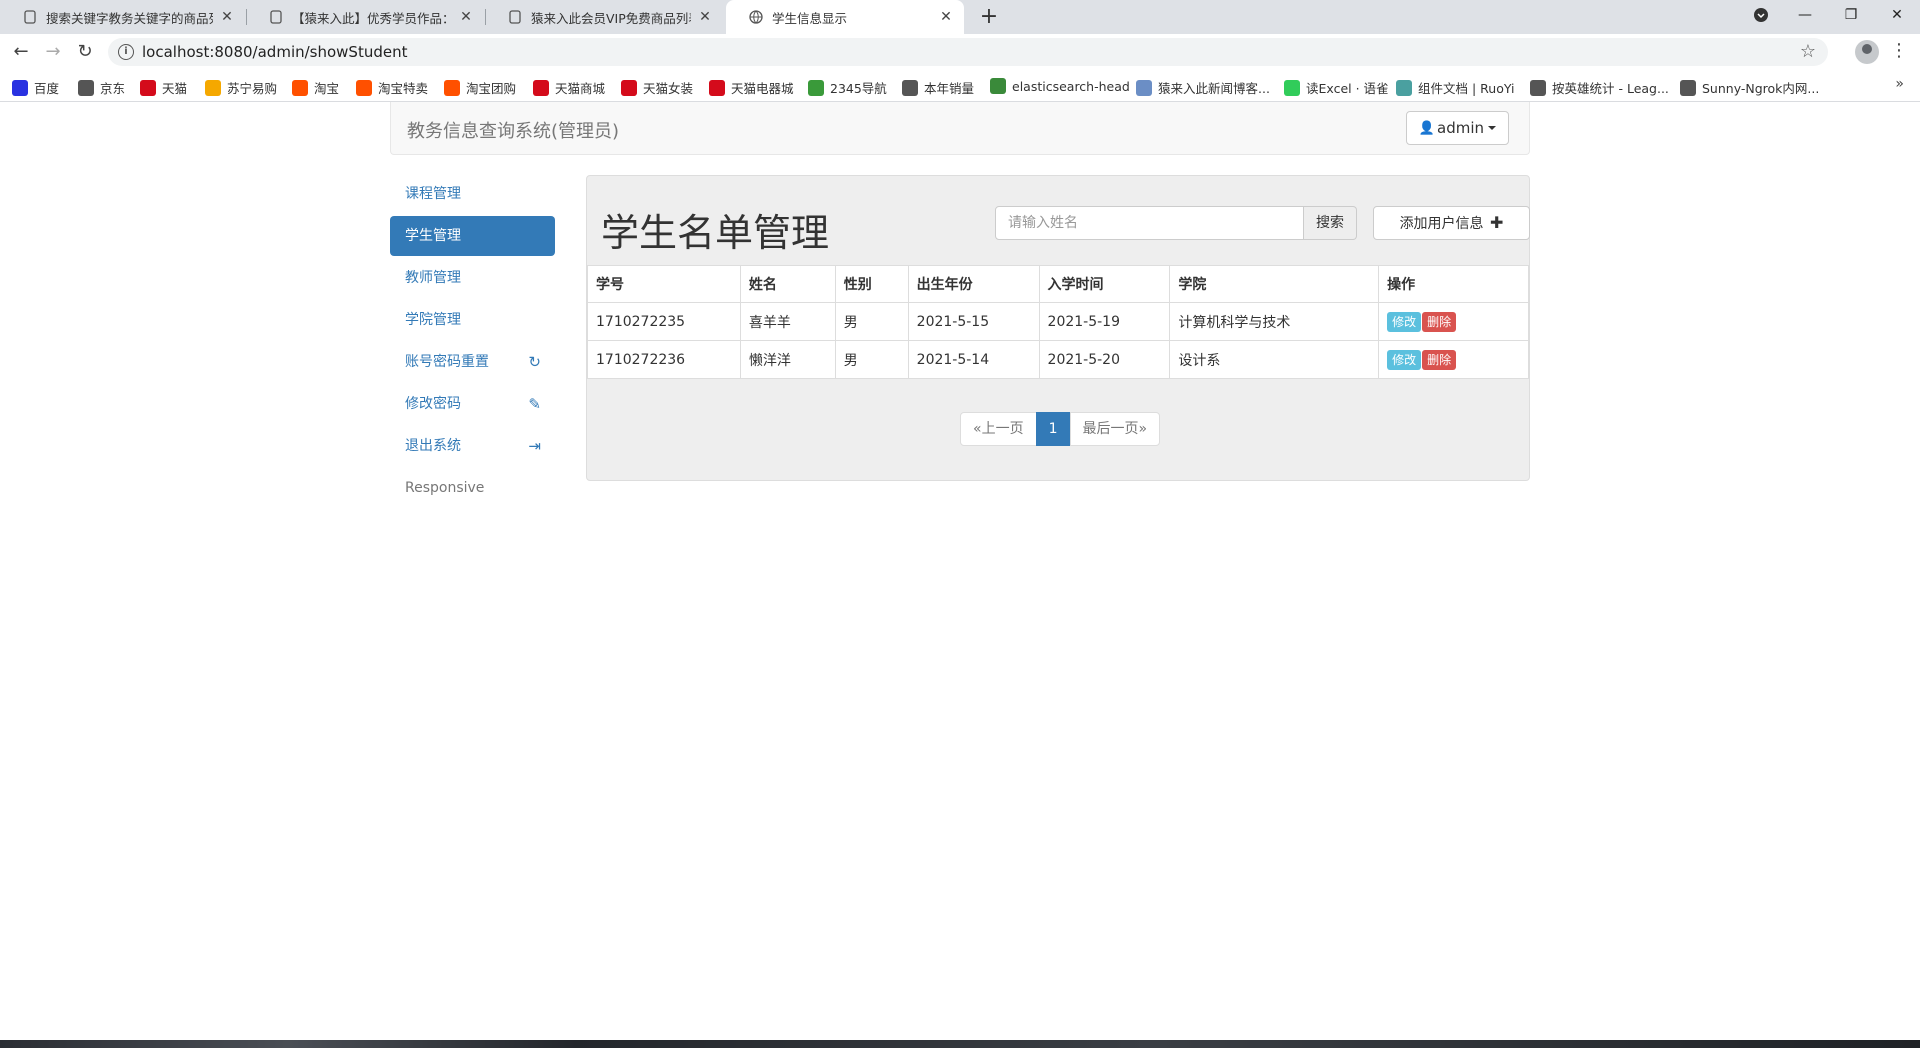  I want to click on cell-birth: 2021-5-15, so click(973, 321).